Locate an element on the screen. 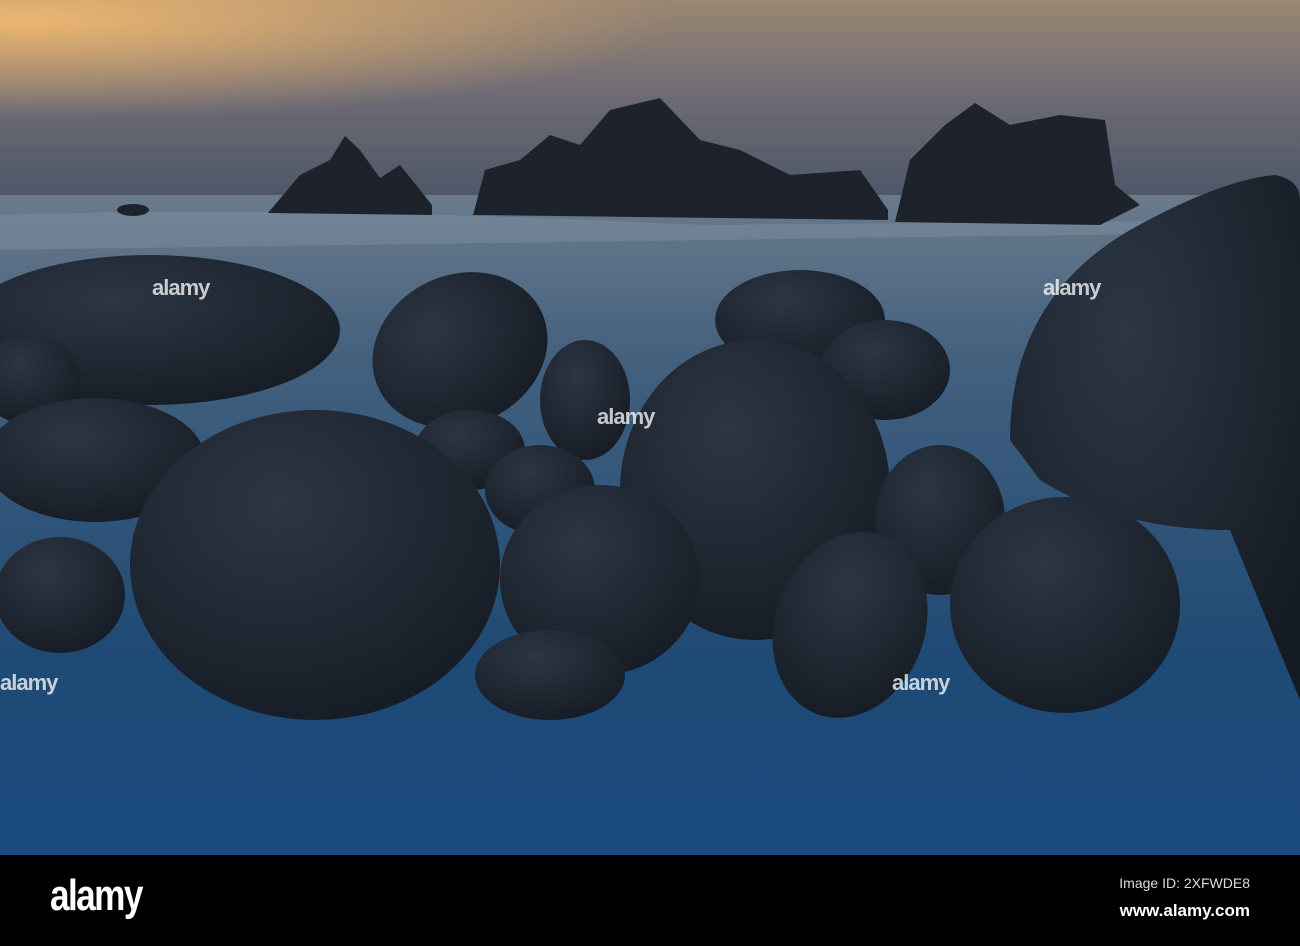  site-url: www.alamy.com is located at coordinates (1184, 910).